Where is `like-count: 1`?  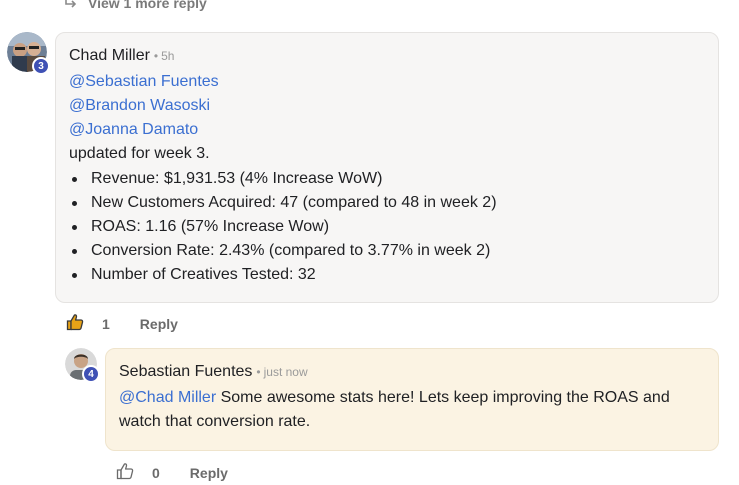
like-count: 1 is located at coordinates (106, 323).